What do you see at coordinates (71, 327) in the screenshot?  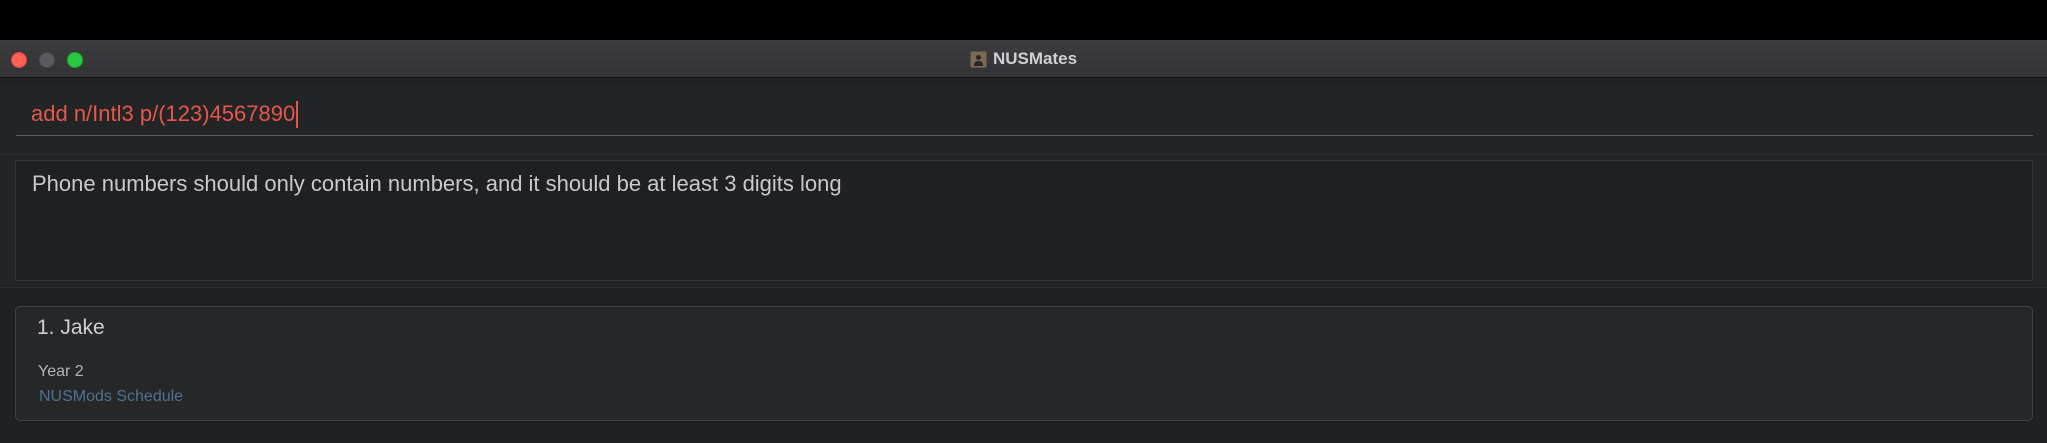 I see `person-name: 1. Jake` at bounding box center [71, 327].